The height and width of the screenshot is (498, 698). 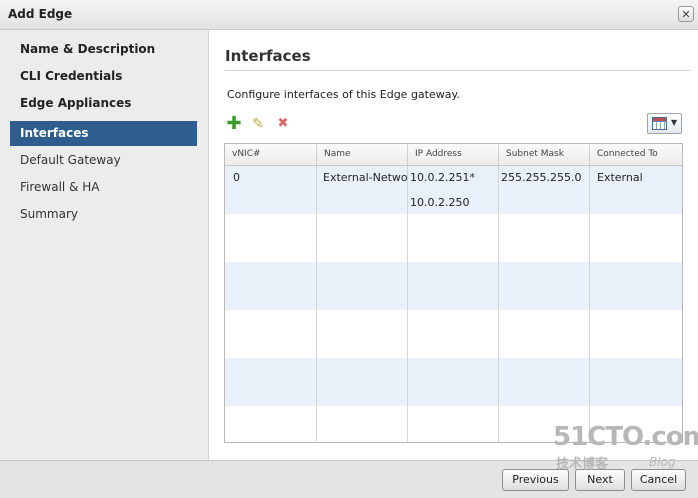 I want to click on chevron-down-icon: ▼, so click(x=674, y=122).